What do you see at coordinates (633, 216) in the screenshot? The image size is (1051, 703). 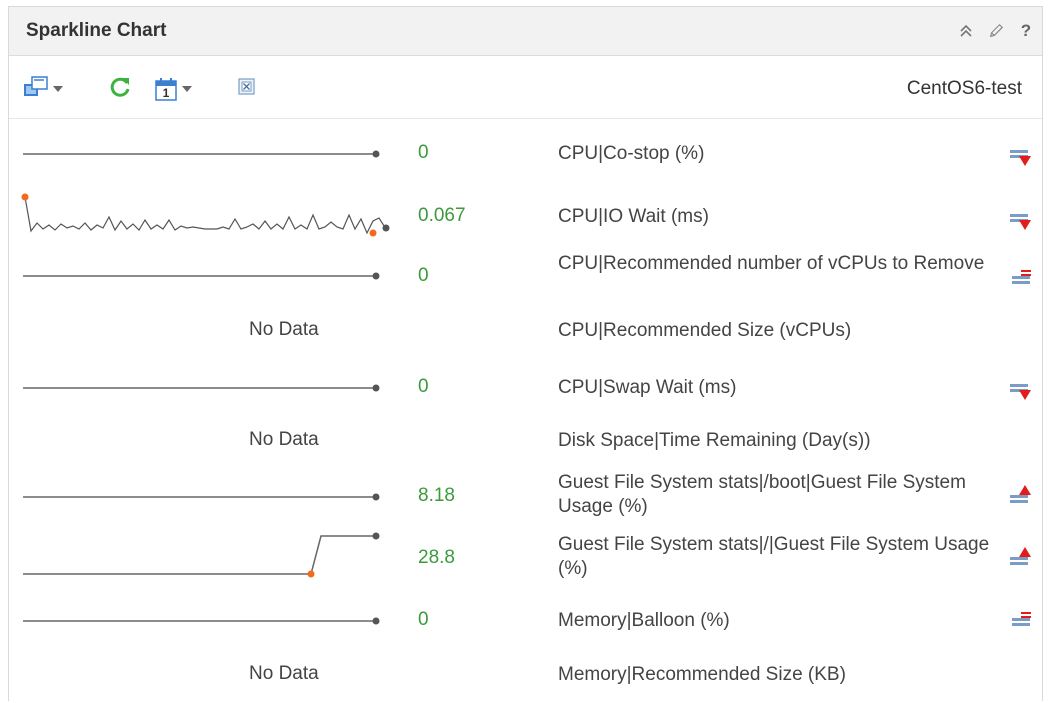 I see `metric-label: CPU|IO Wait (ms)` at bounding box center [633, 216].